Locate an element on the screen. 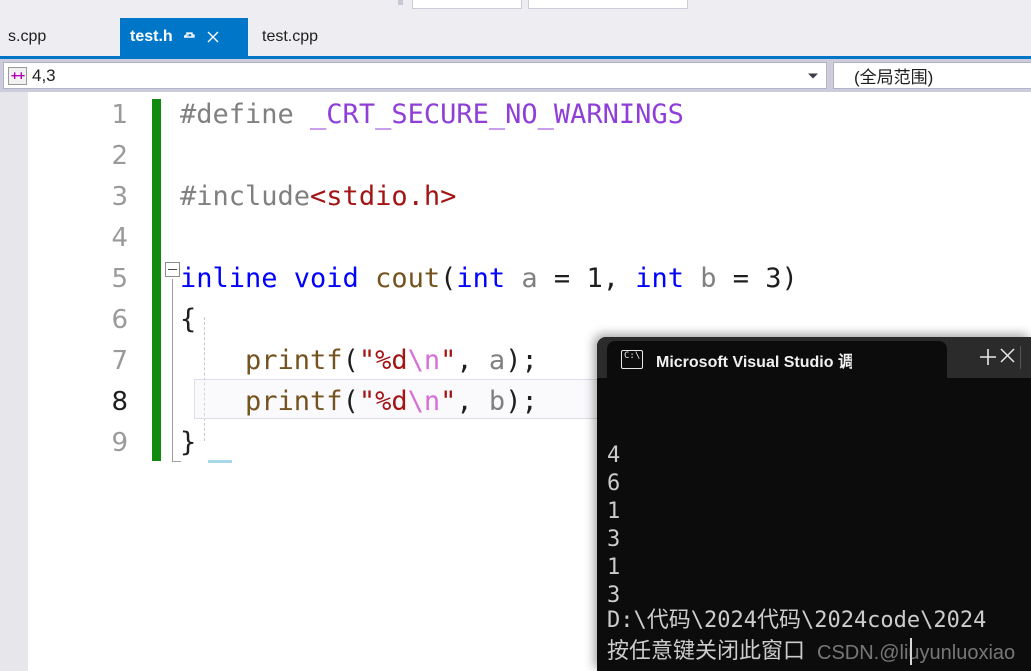  toolbar-separator-dot is located at coordinates (400, 2).